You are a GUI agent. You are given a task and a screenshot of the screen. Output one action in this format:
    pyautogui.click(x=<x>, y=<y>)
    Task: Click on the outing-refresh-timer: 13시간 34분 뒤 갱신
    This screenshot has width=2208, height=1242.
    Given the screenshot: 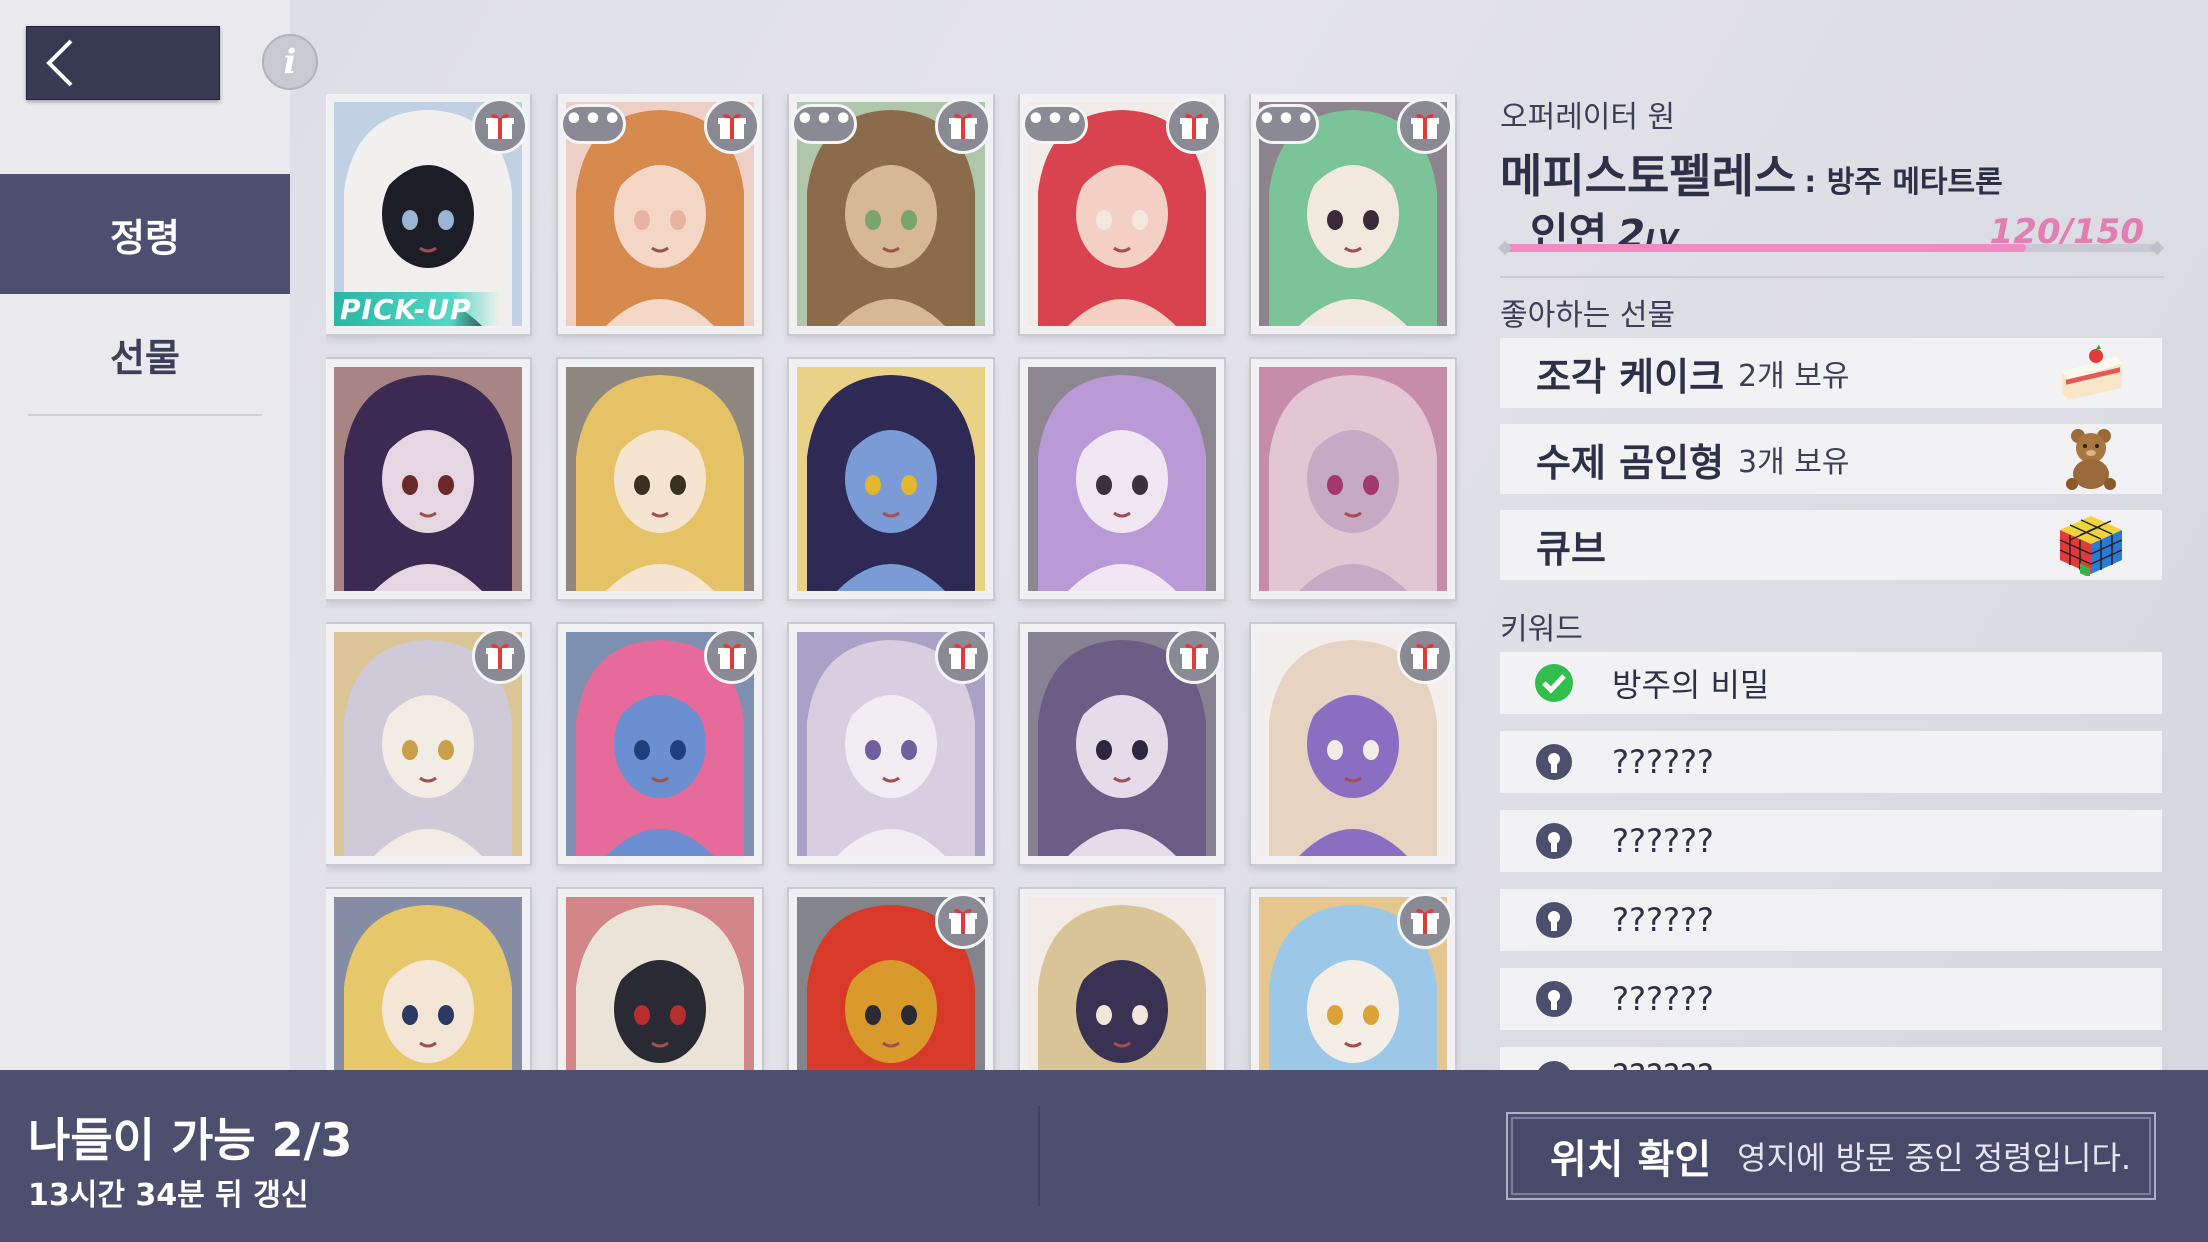 What is the action you would take?
    pyautogui.click(x=168, y=1195)
    